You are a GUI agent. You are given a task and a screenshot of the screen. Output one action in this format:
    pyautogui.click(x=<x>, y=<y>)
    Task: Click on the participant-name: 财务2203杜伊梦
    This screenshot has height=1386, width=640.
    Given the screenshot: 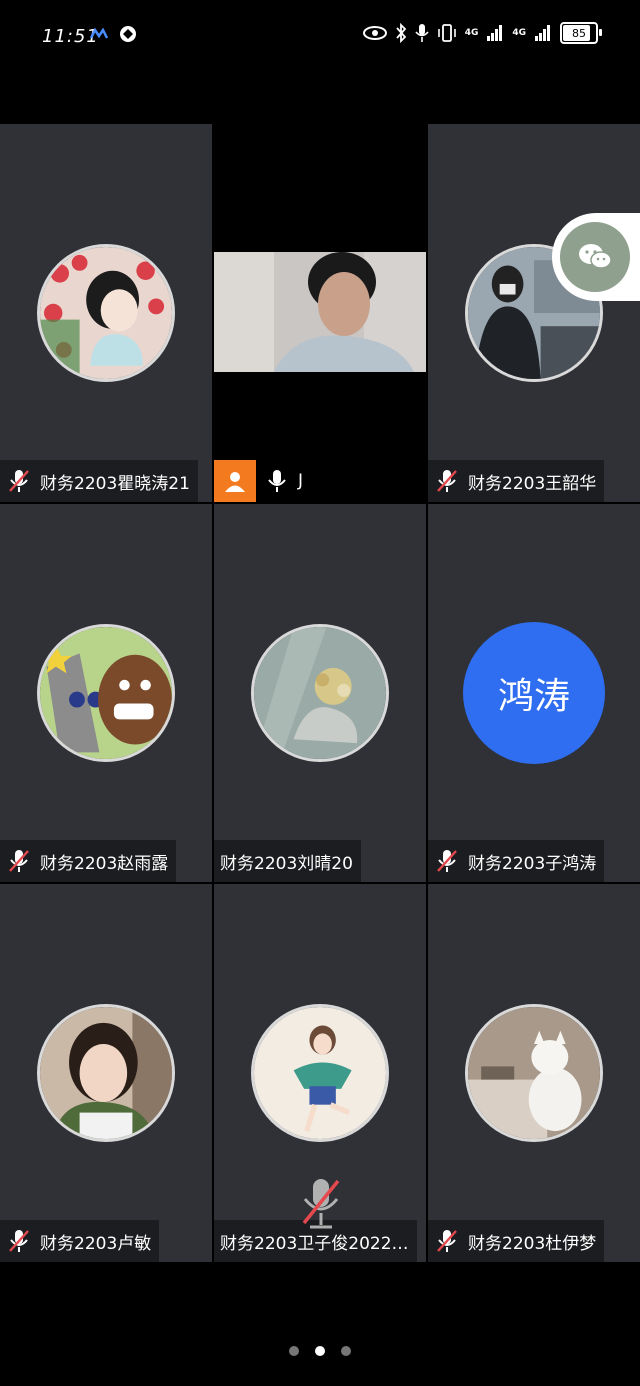 What is the action you would take?
    pyautogui.click(x=532, y=1243)
    